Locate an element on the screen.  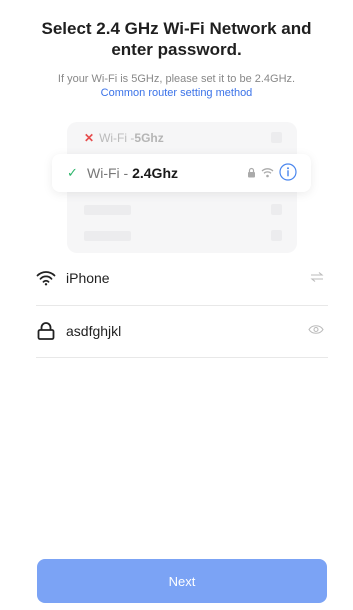
divider is located at coordinates (182, 357).